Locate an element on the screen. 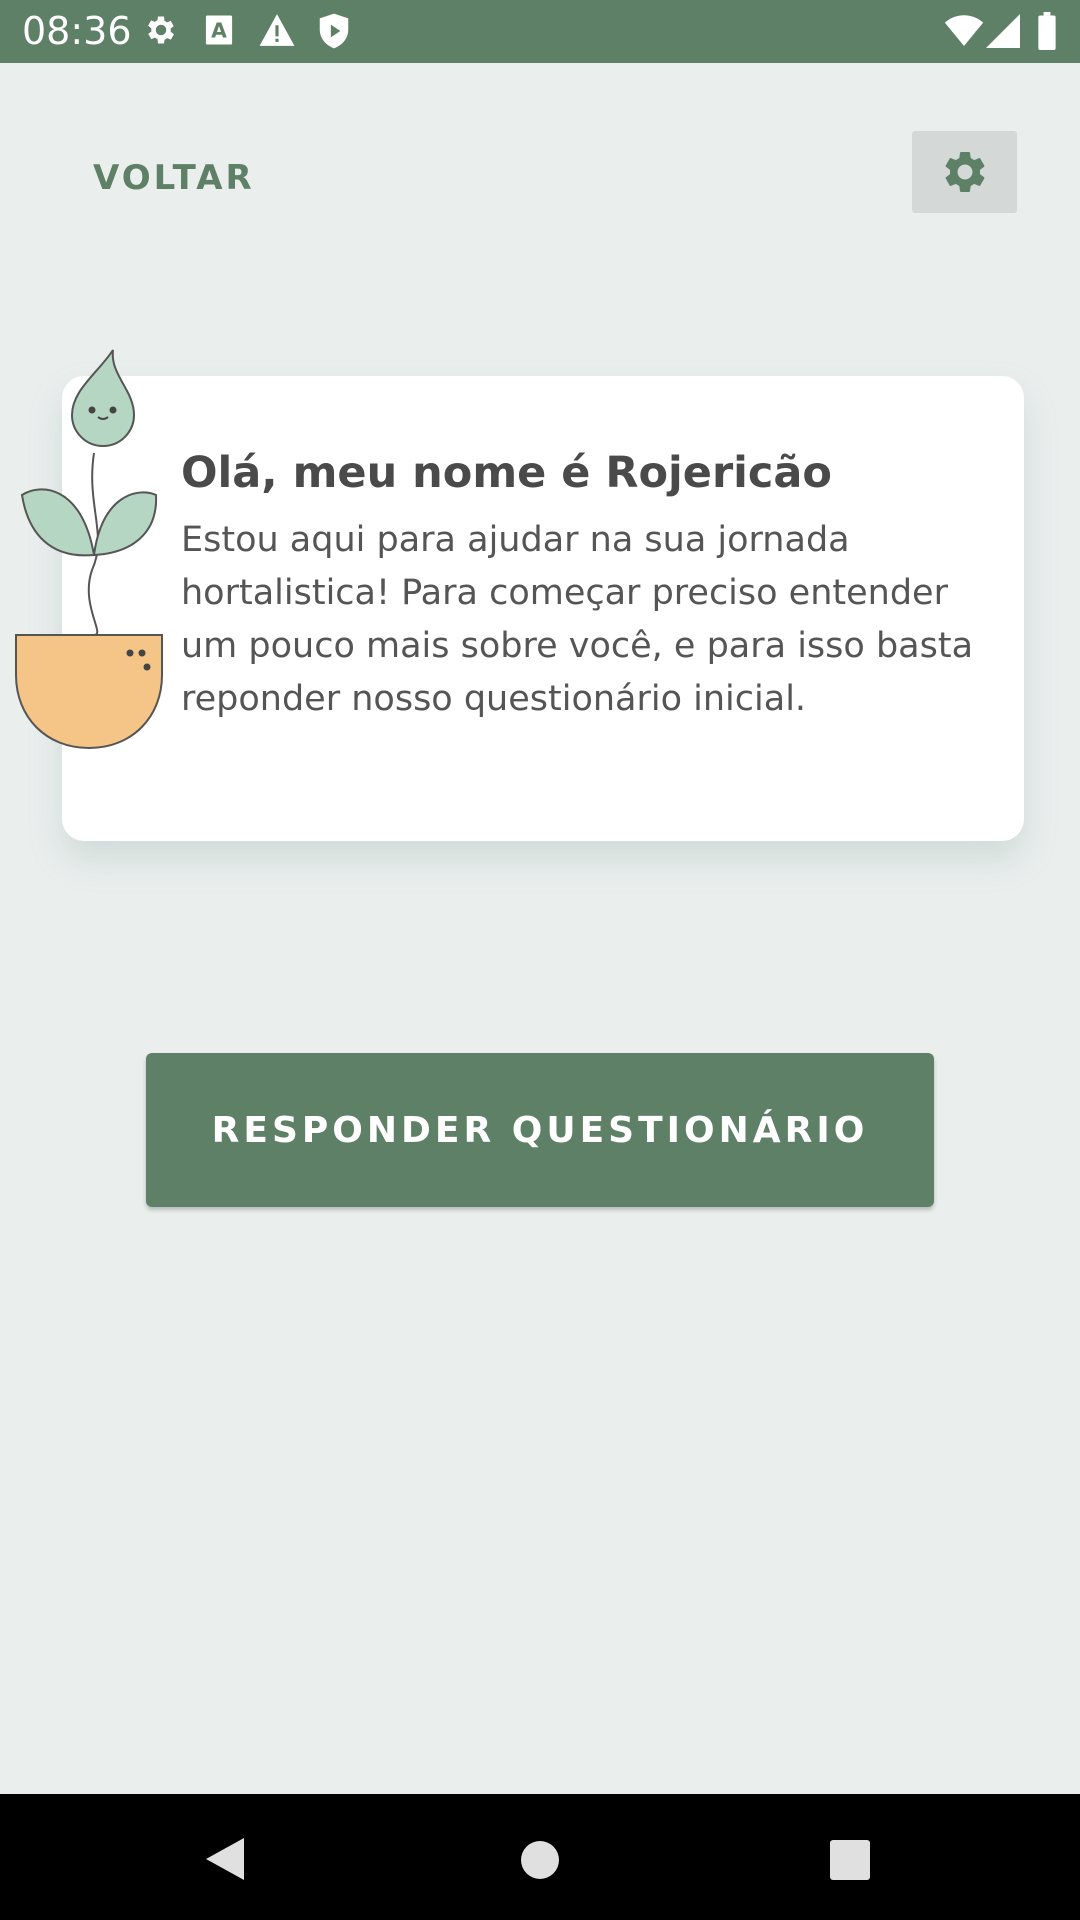 The width and height of the screenshot is (1080, 1920). gear-icon is located at coordinates (965, 171).